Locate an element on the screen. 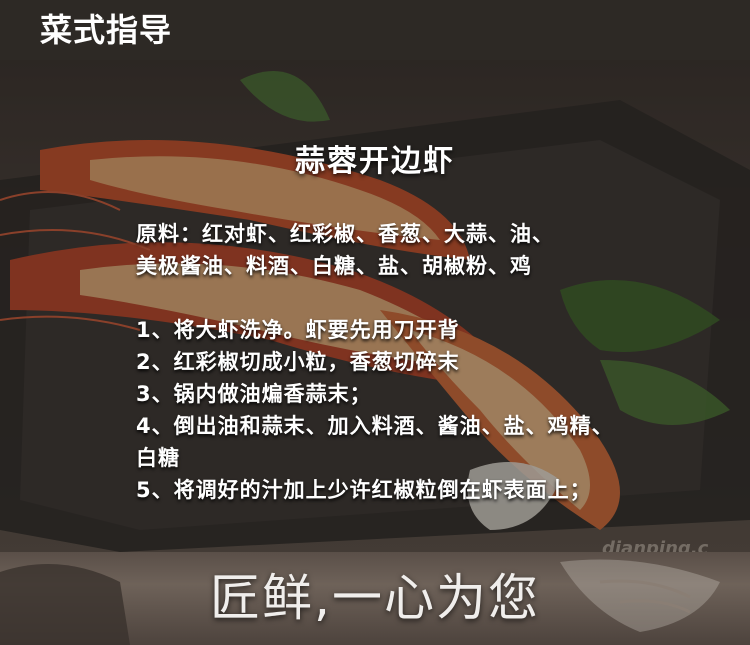 The image size is (750, 645). step-item: 白糖 is located at coordinates (158, 458).